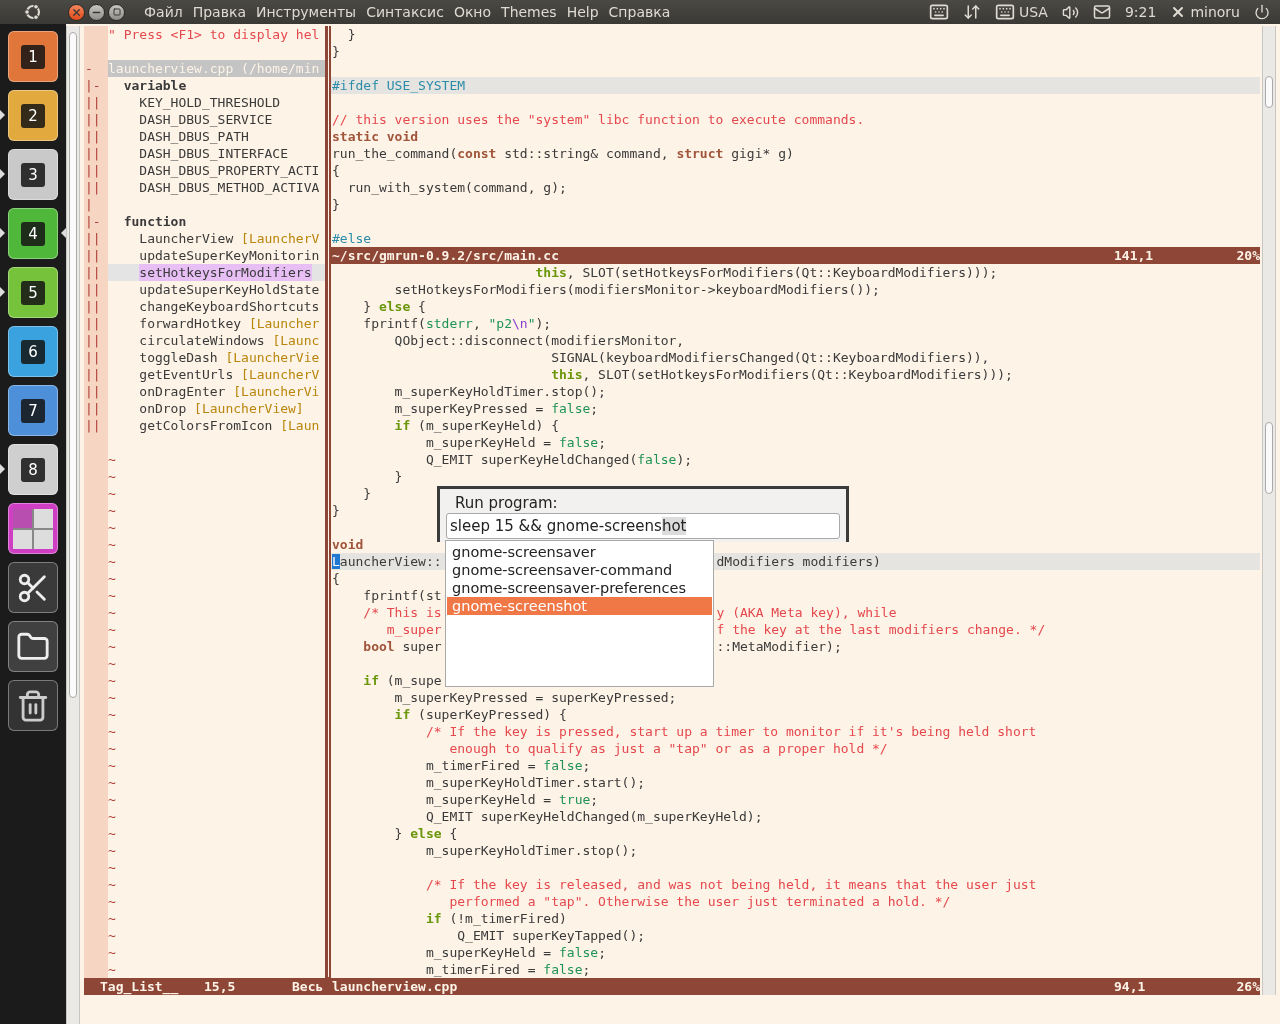 Image resolution: width=1280 pixels, height=1024 pixels. I want to click on tag-name: LauncherView, so click(186, 238).